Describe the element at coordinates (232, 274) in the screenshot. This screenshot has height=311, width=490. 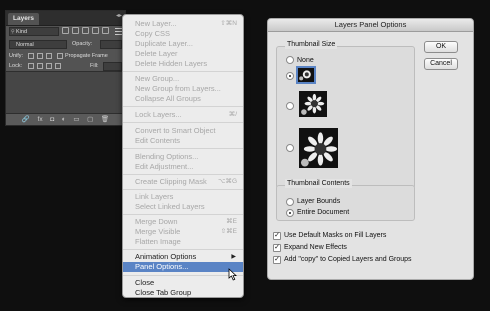
I see `mouse-pointer-icon` at that location.